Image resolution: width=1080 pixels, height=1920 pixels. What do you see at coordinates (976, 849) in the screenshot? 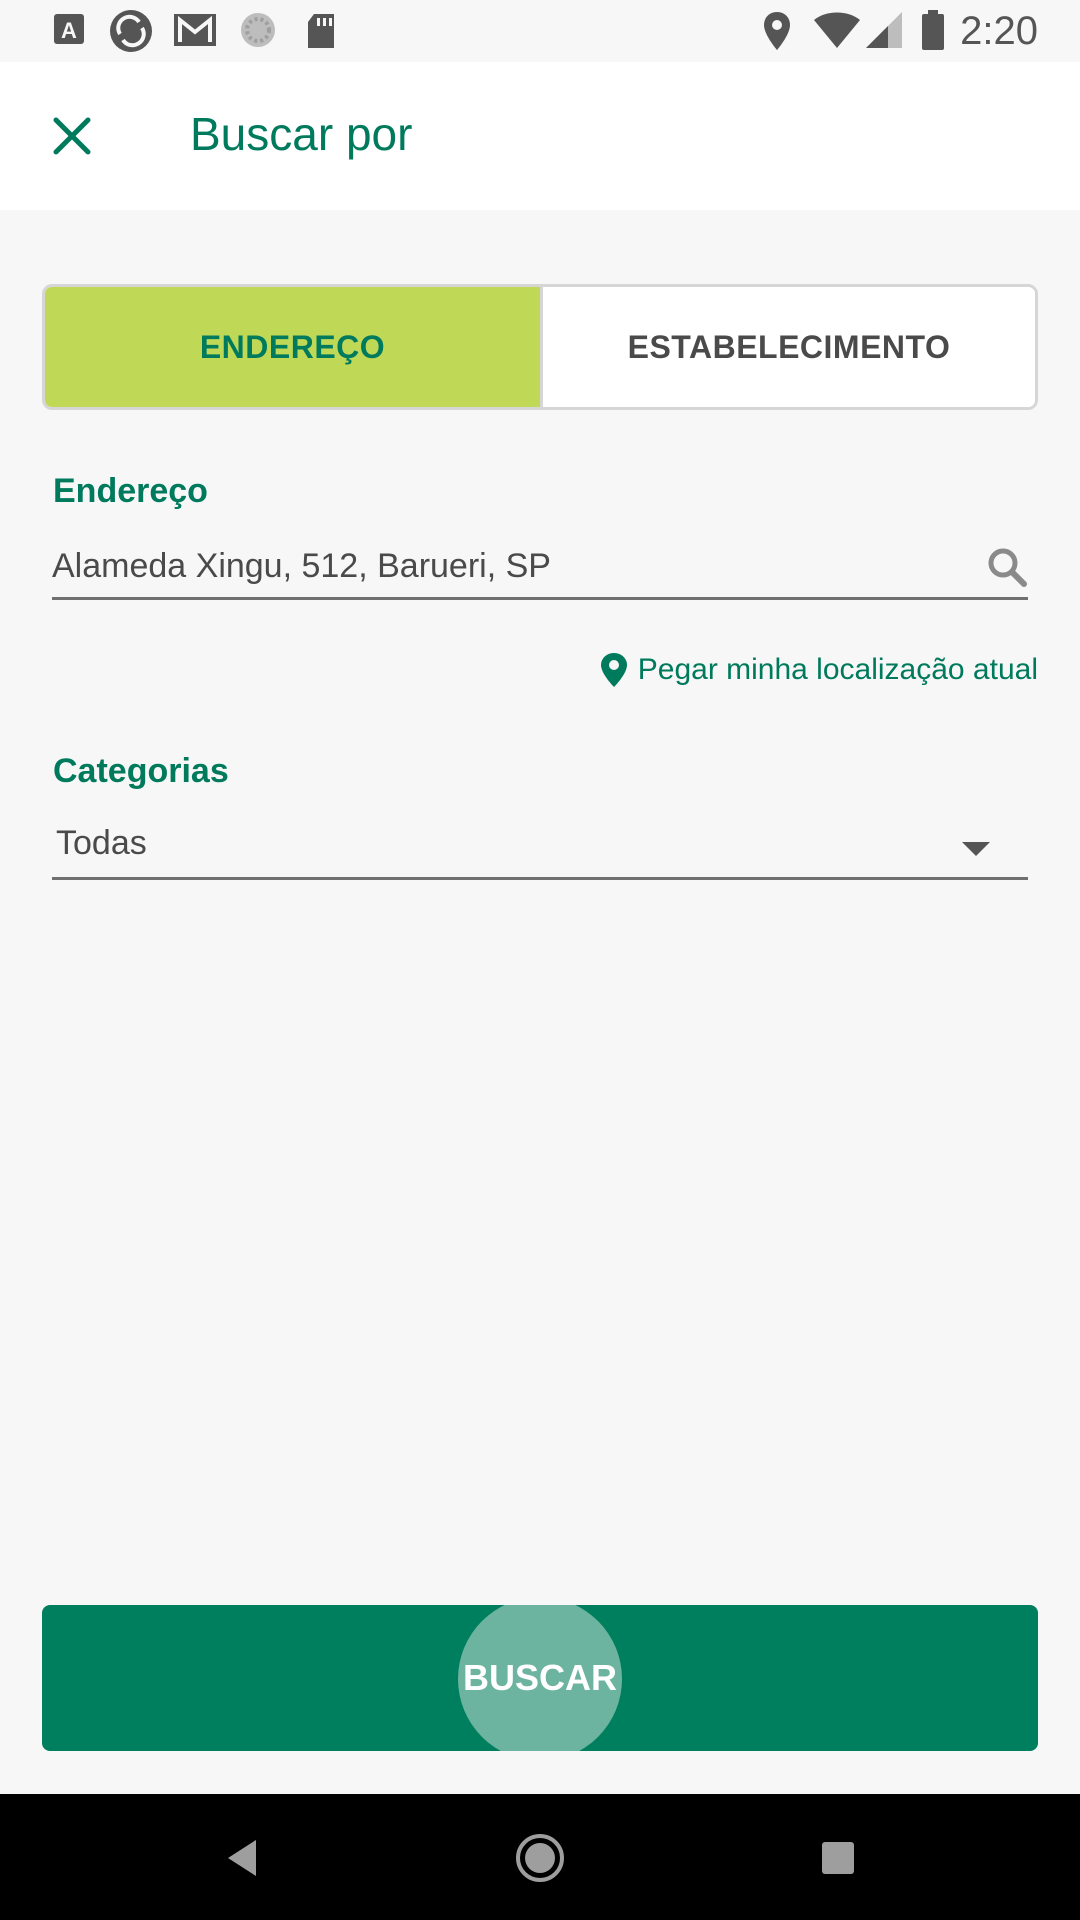
I see `chevron-down-icon` at bounding box center [976, 849].